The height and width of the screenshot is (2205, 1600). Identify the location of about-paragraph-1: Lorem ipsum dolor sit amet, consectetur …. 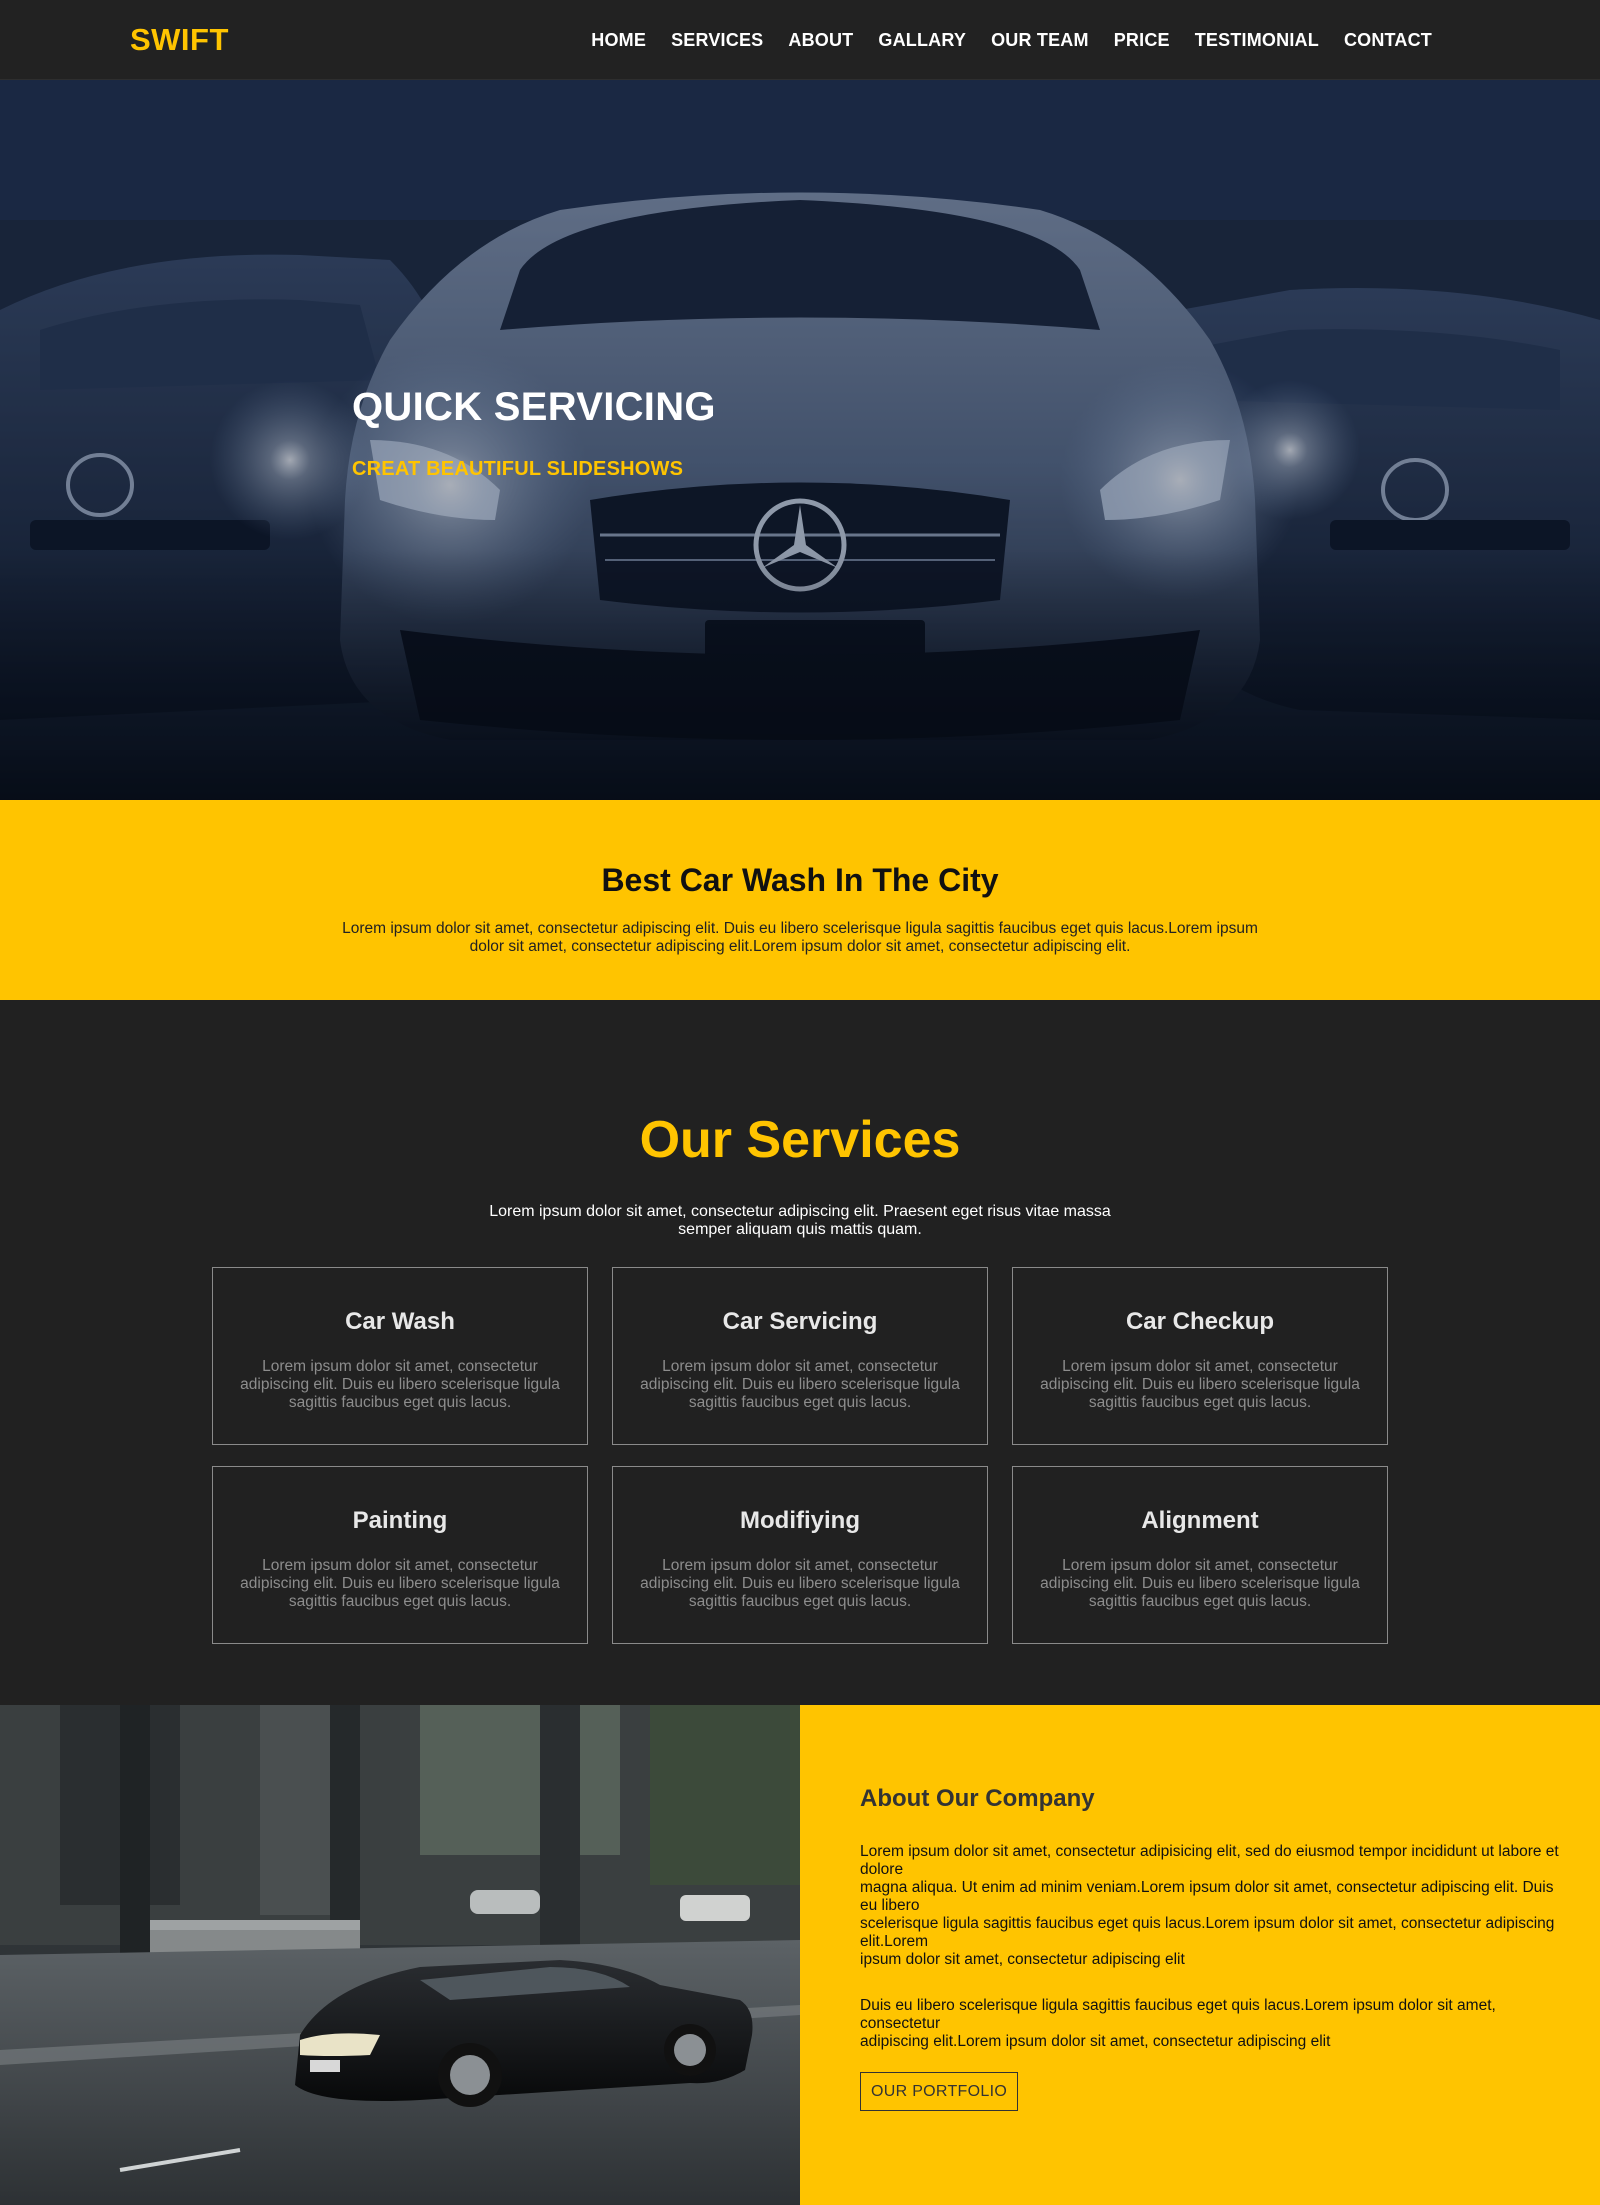
(1210, 1906).